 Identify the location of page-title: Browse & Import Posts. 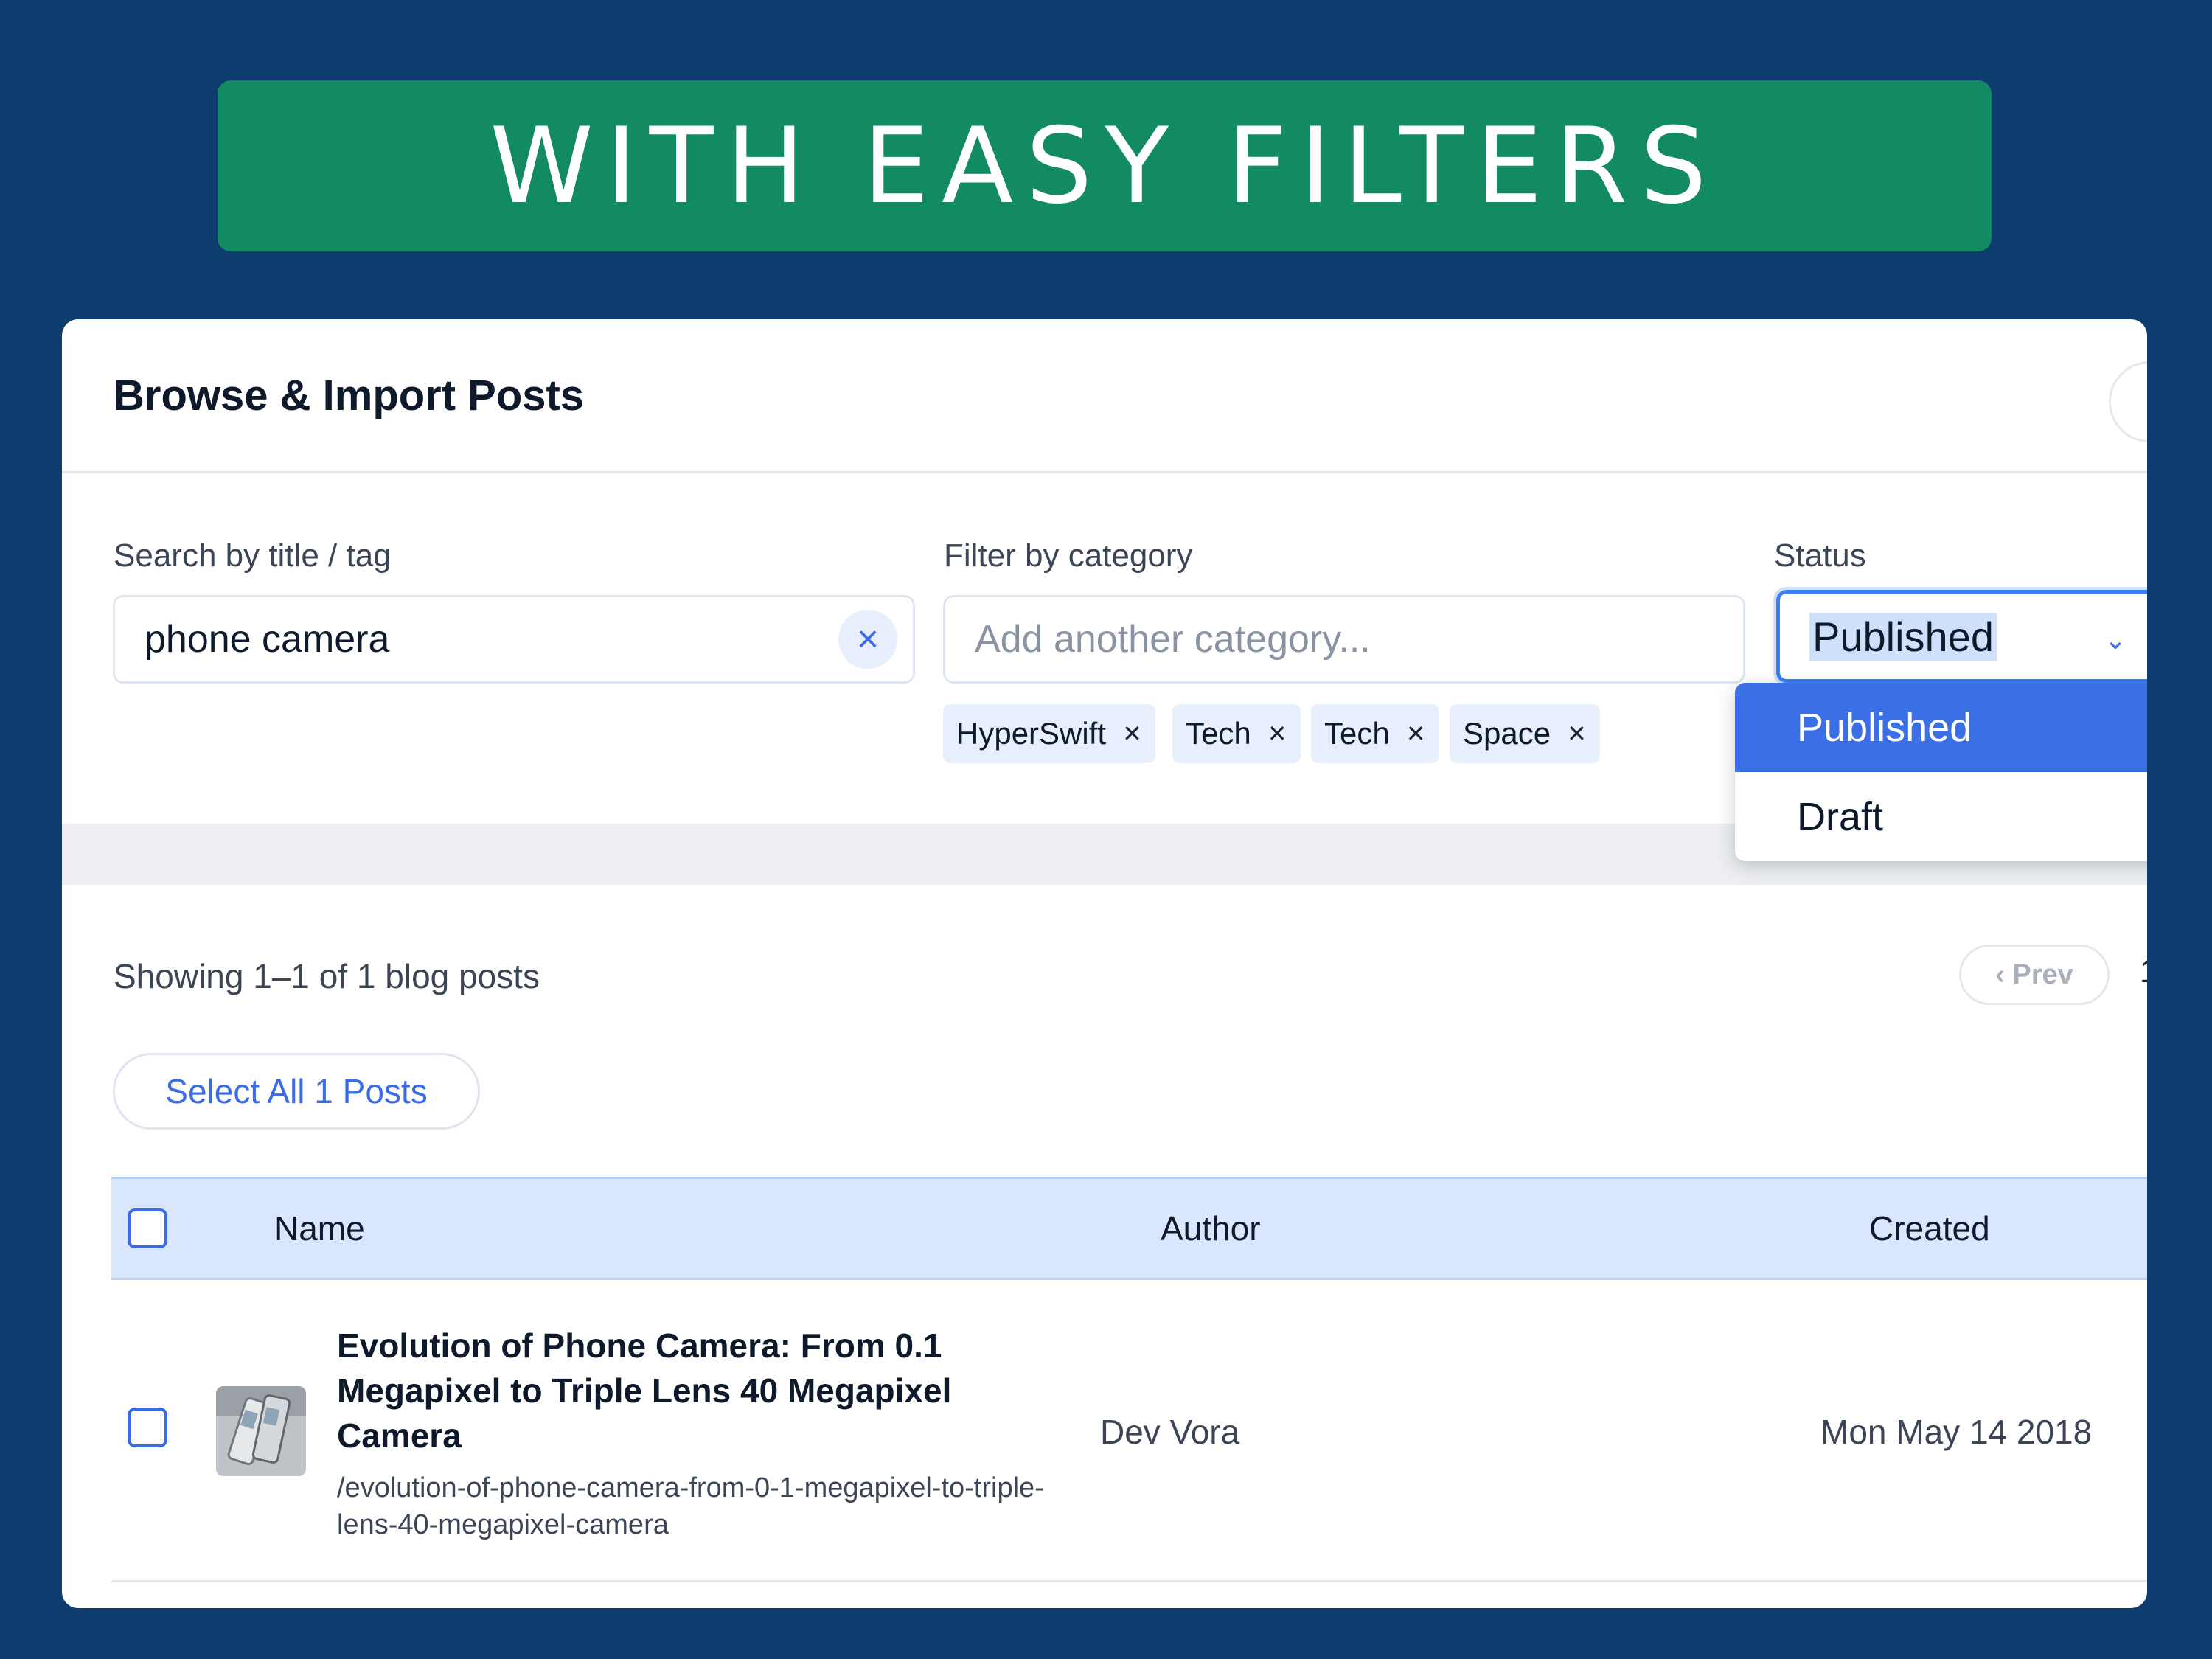
(349, 396).